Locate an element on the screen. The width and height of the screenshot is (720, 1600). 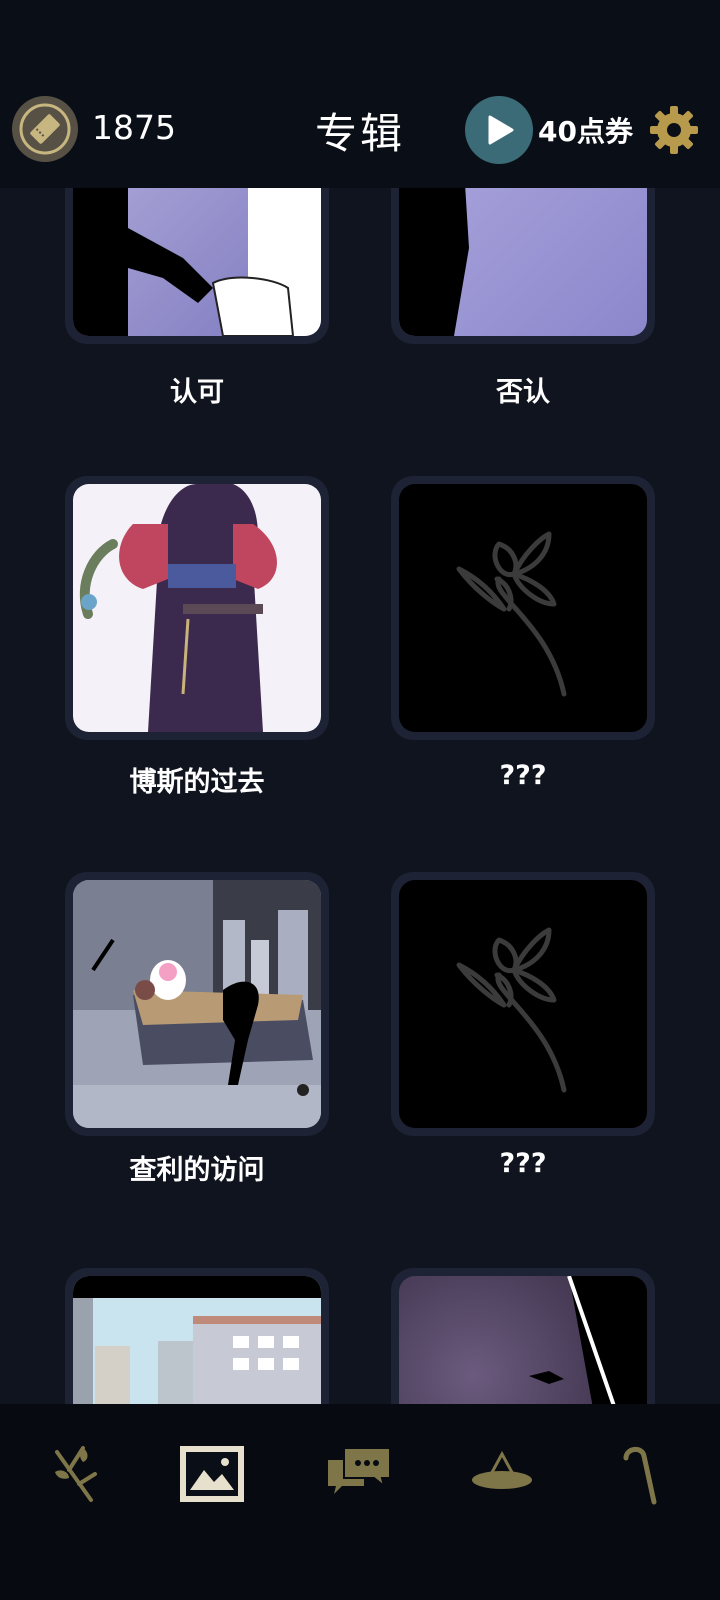
album-caption: 否认 is located at coordinates (523, 392).